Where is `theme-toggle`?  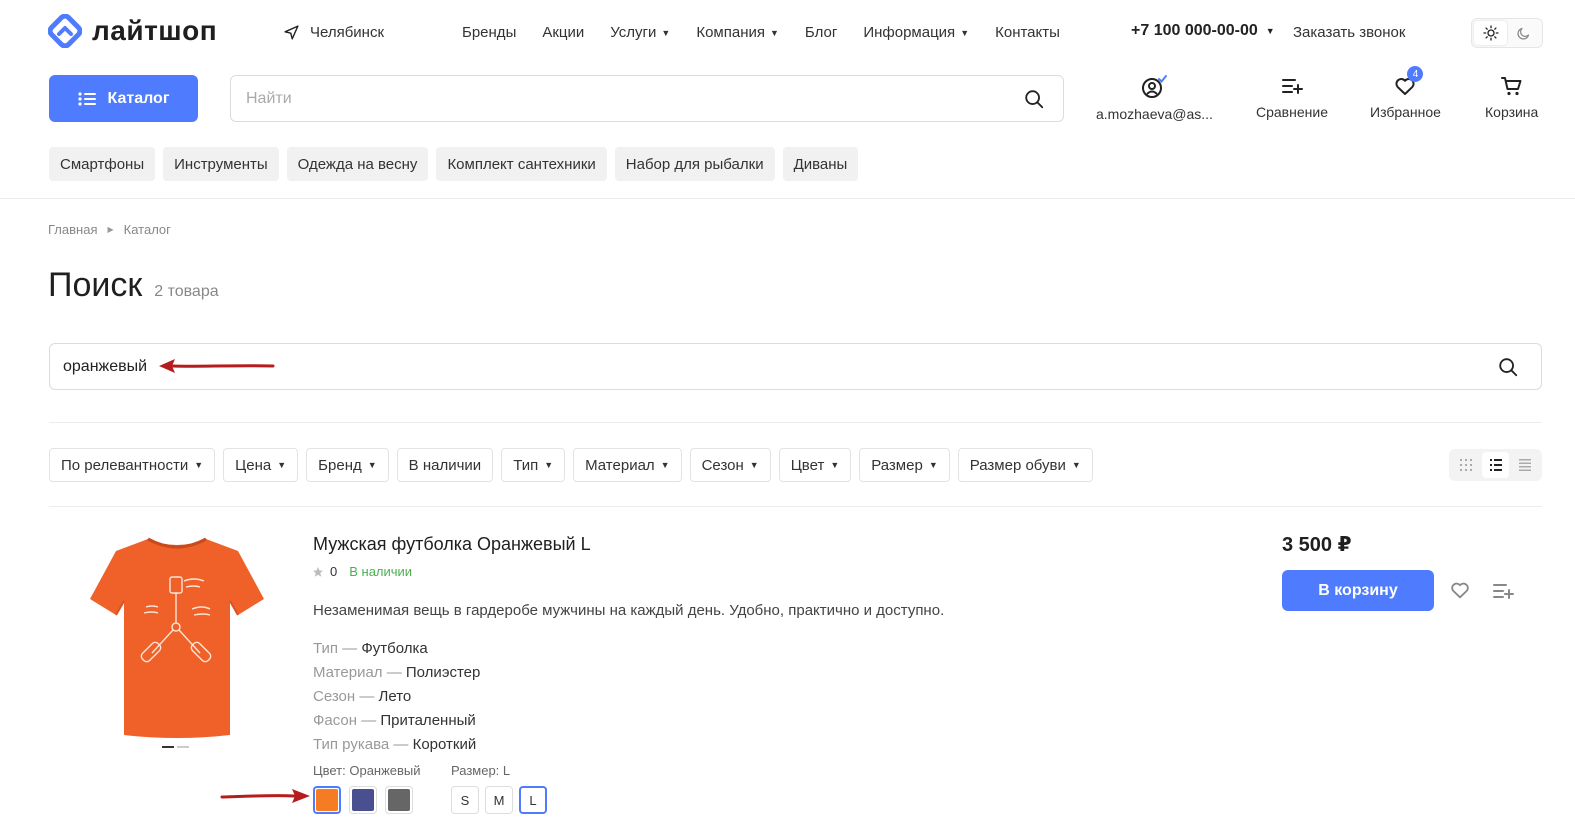
theme-toggle is located at coordinates (1507, 33).